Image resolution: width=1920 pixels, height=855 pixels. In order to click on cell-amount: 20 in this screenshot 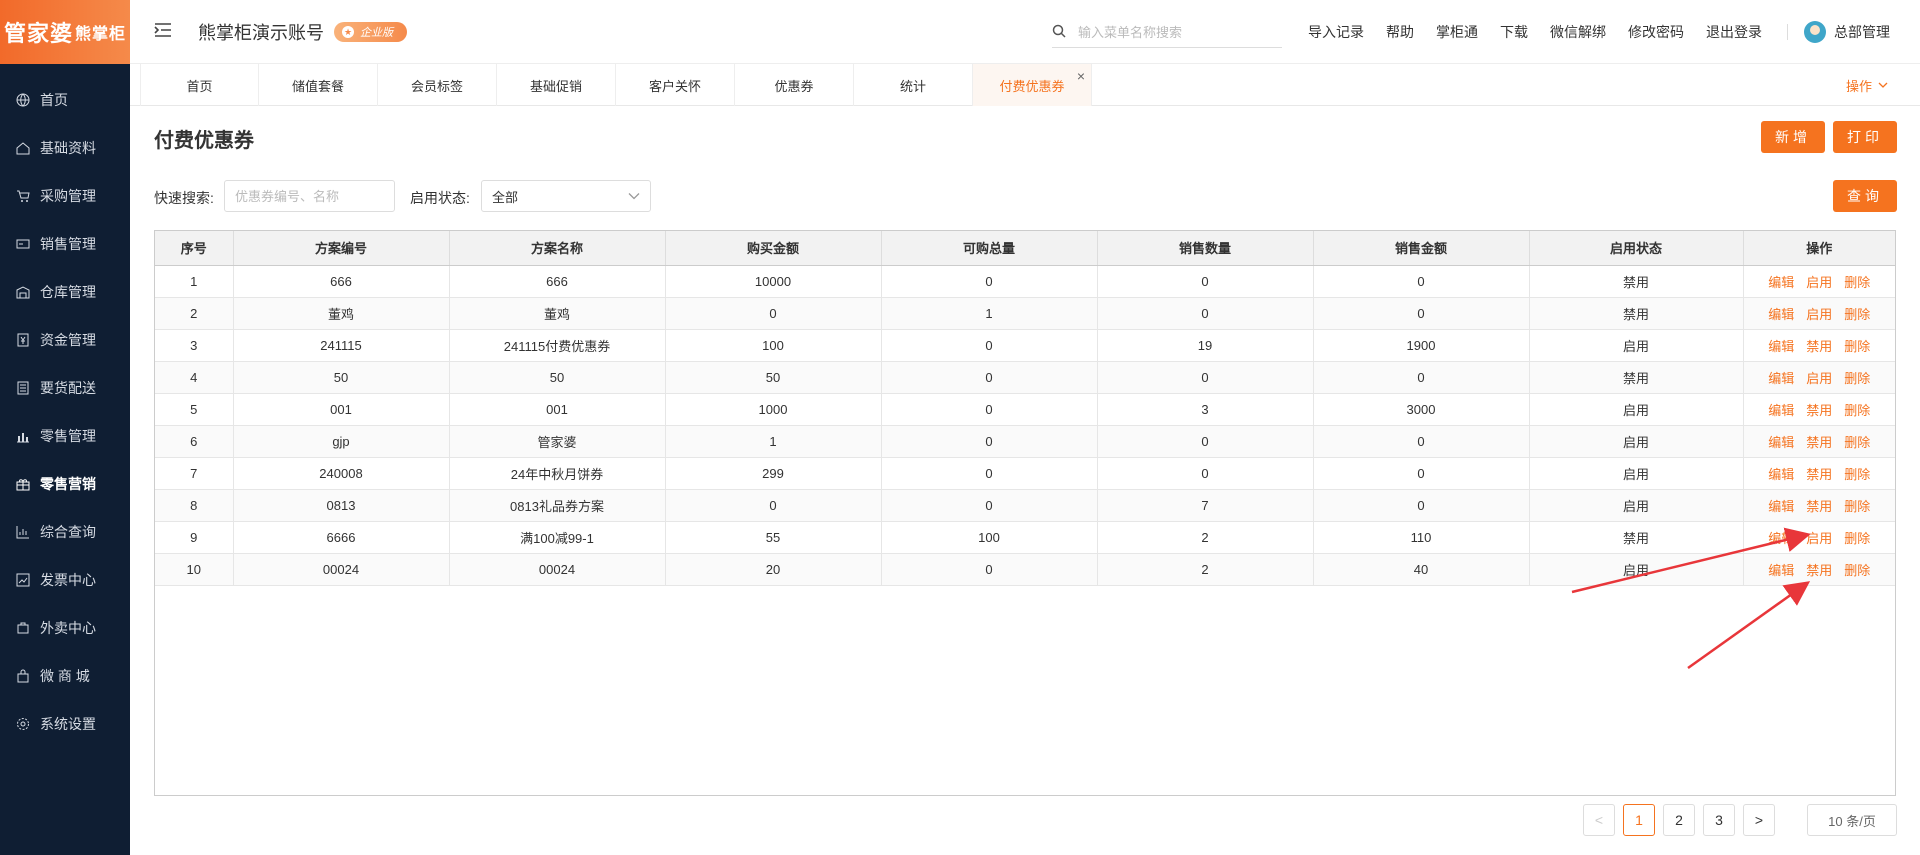, I will do `click(773, 569)`.